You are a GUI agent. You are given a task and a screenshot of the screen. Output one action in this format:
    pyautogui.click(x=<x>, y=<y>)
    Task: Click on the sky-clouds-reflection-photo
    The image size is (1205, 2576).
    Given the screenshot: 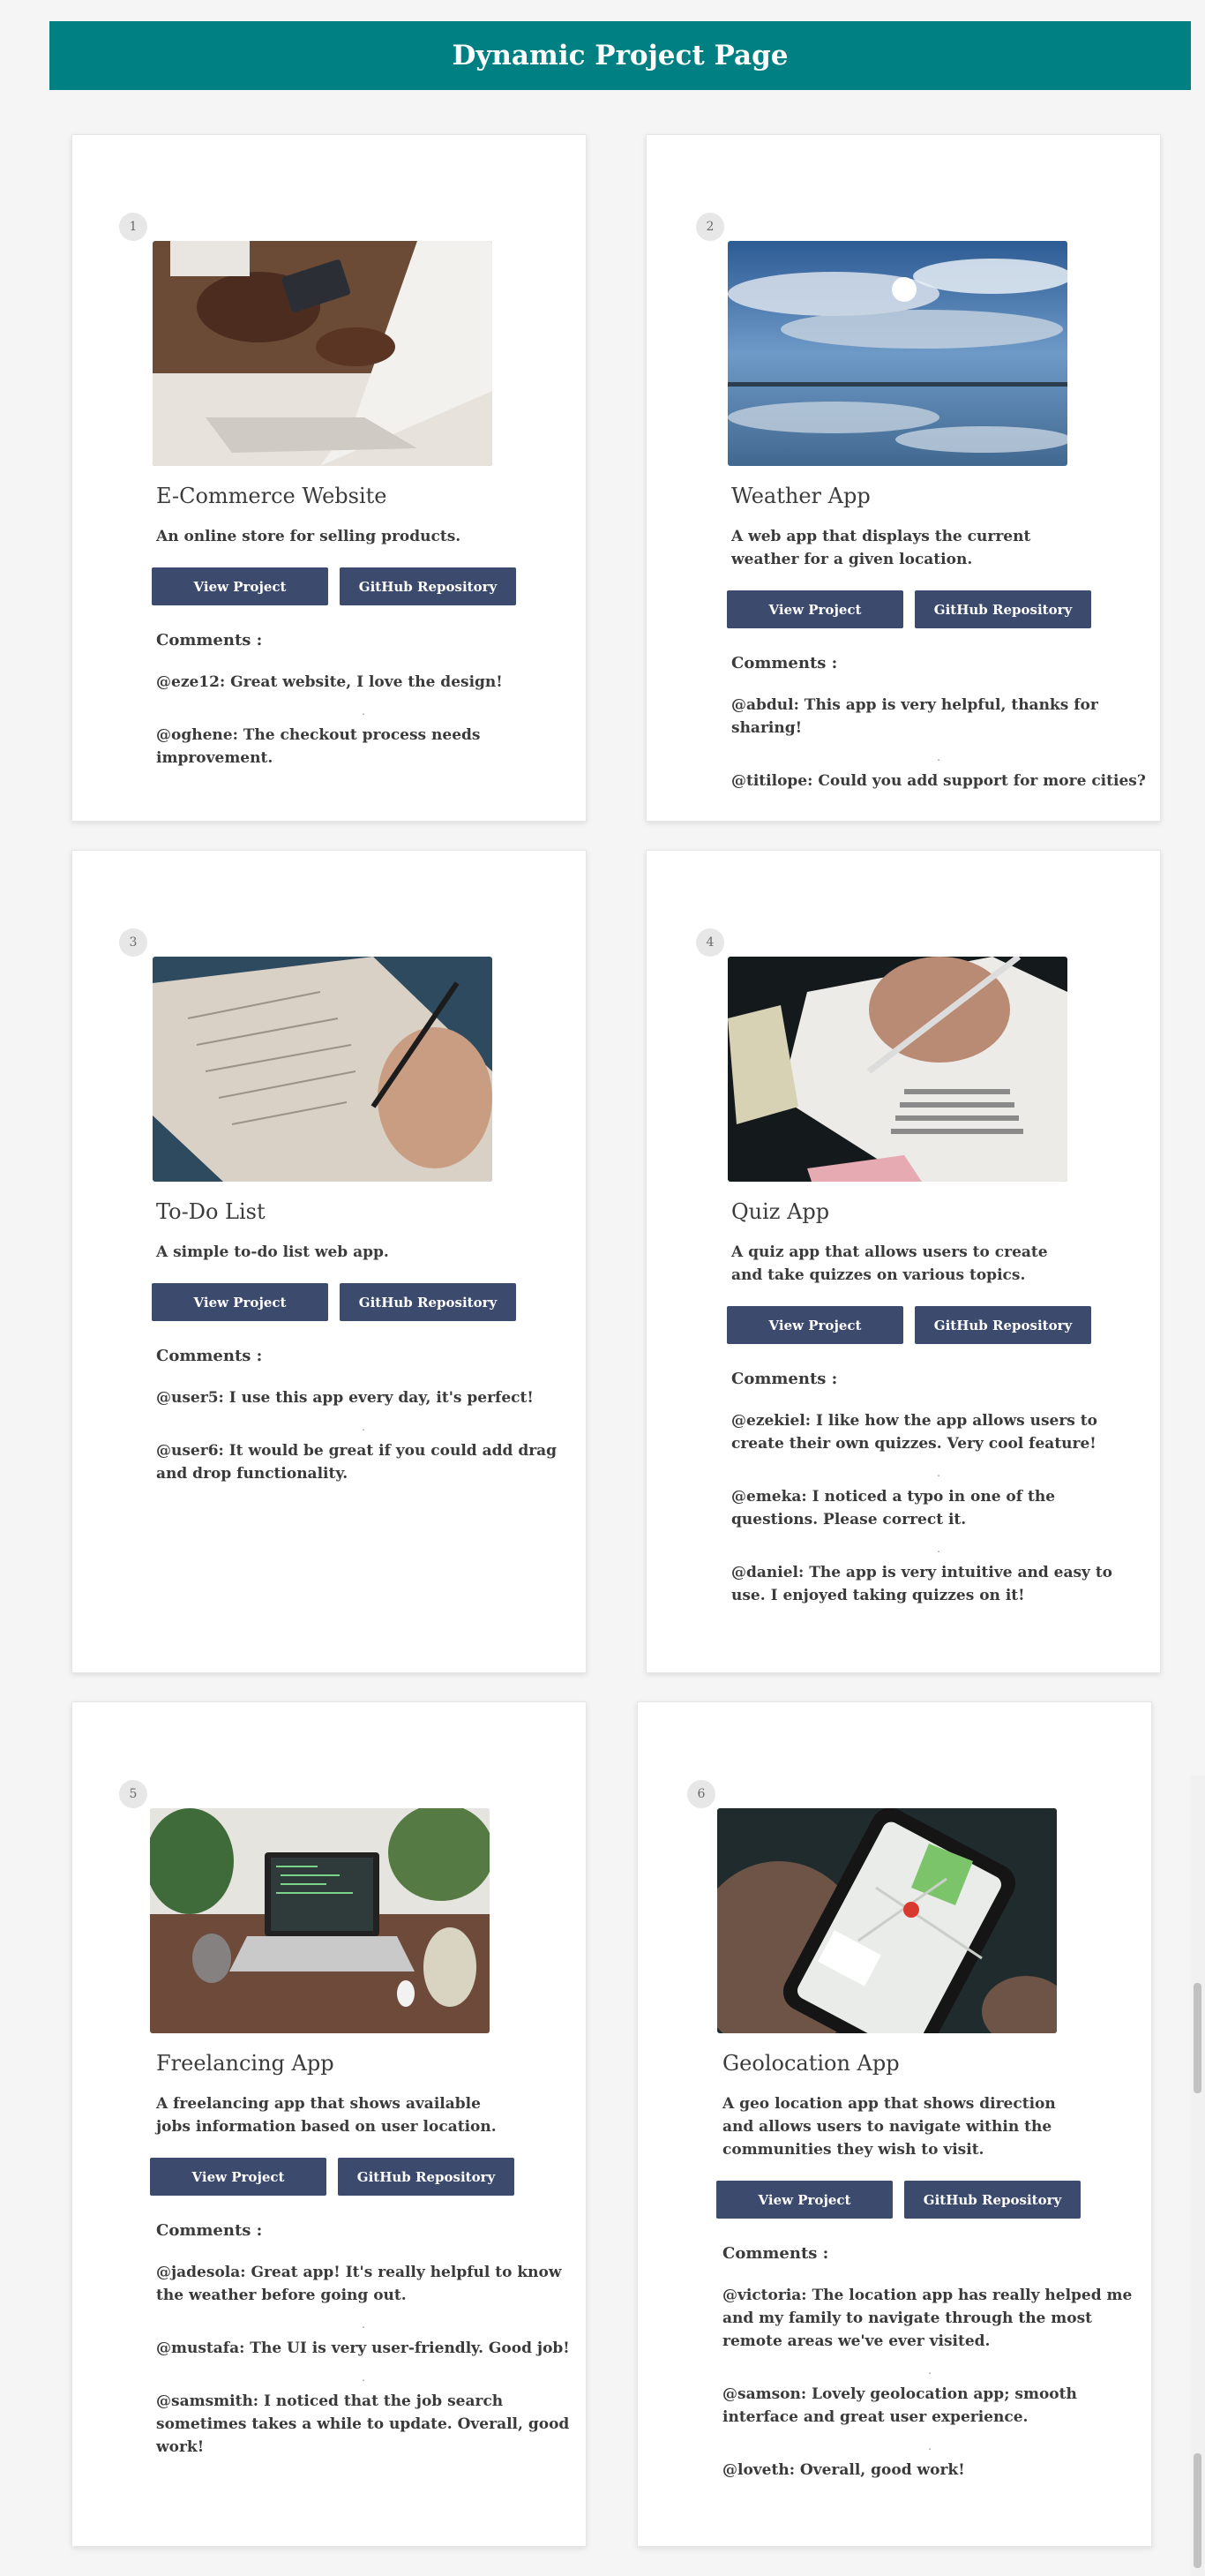 What is the action you would take?
    pyautogui.click(x=897, y=353)
    